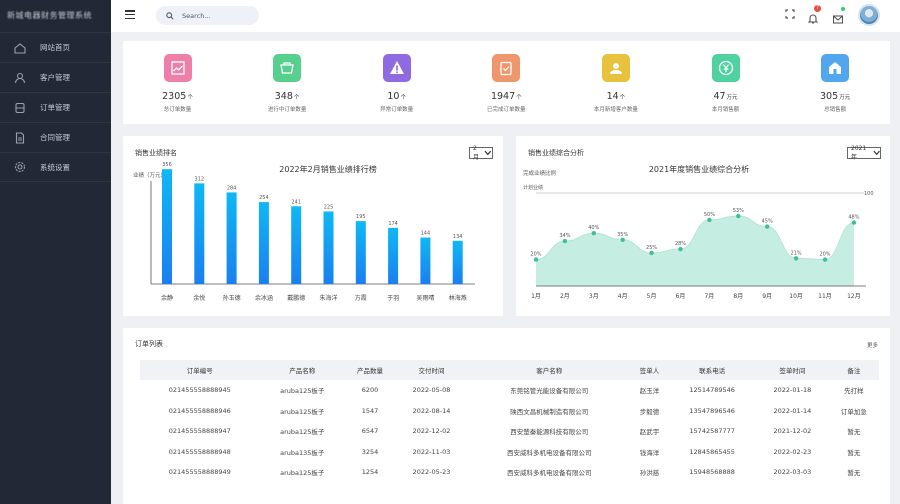 This screenshot has height=504, width=900. Describe the element at coordinates (651, 248) in the screenshot. I see `point-value-label: 25%` at that location.